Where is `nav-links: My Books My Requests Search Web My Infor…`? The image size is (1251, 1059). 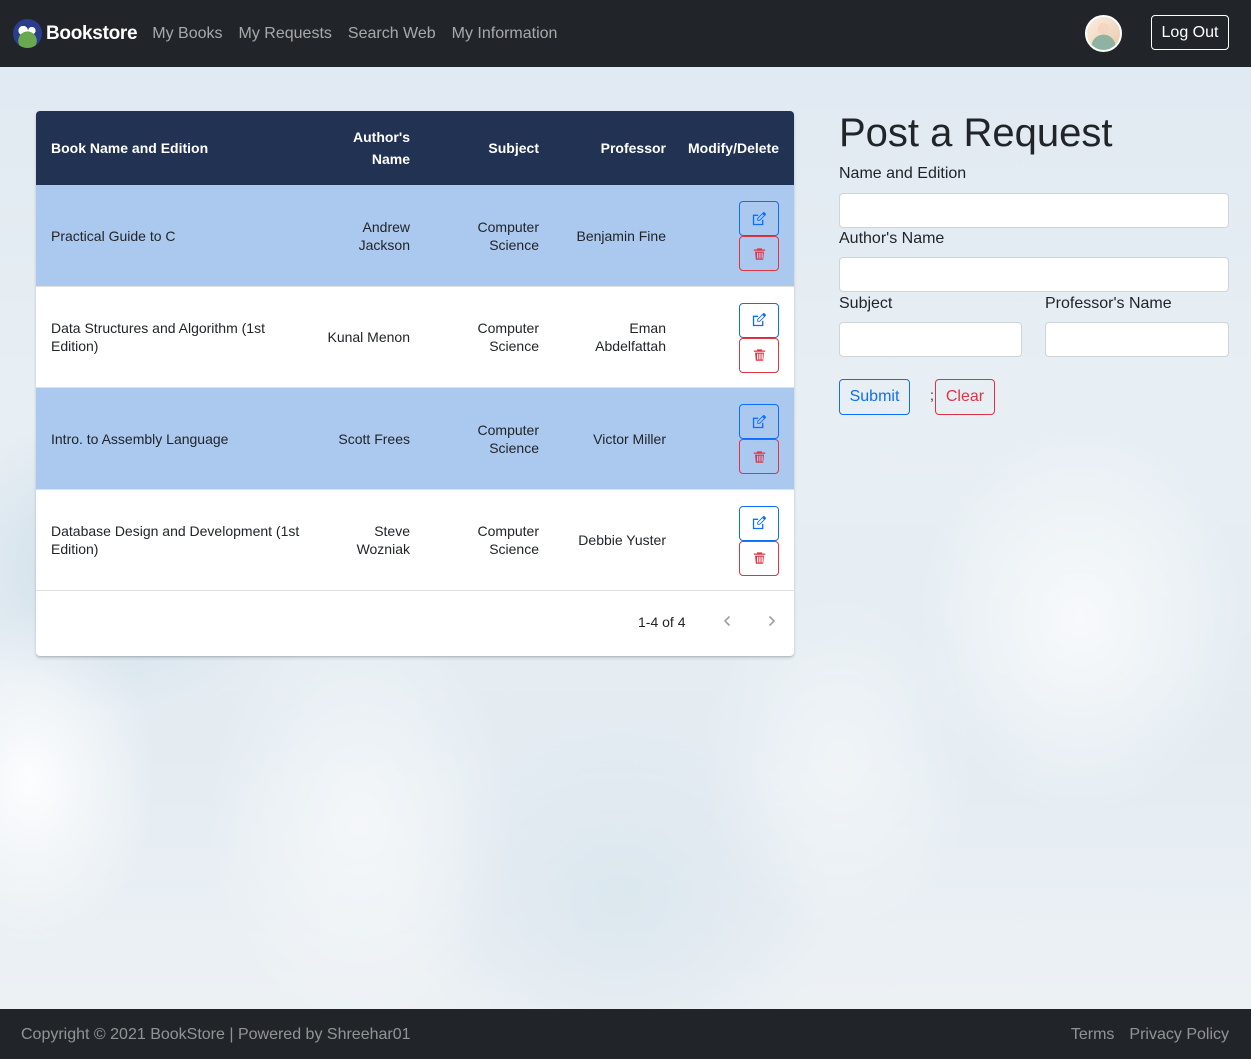
nav-links: My Books My Requests Search Web My Infor… is located at coordinates (362, 34).